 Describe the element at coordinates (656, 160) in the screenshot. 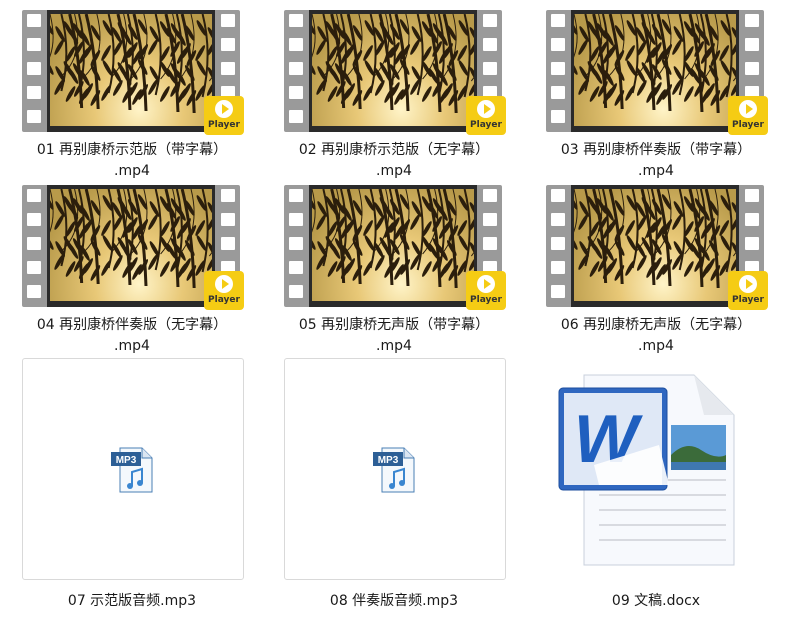

I see `file-name: 03 再别康桥伴奏版（带字幕） .mp4` at that location.